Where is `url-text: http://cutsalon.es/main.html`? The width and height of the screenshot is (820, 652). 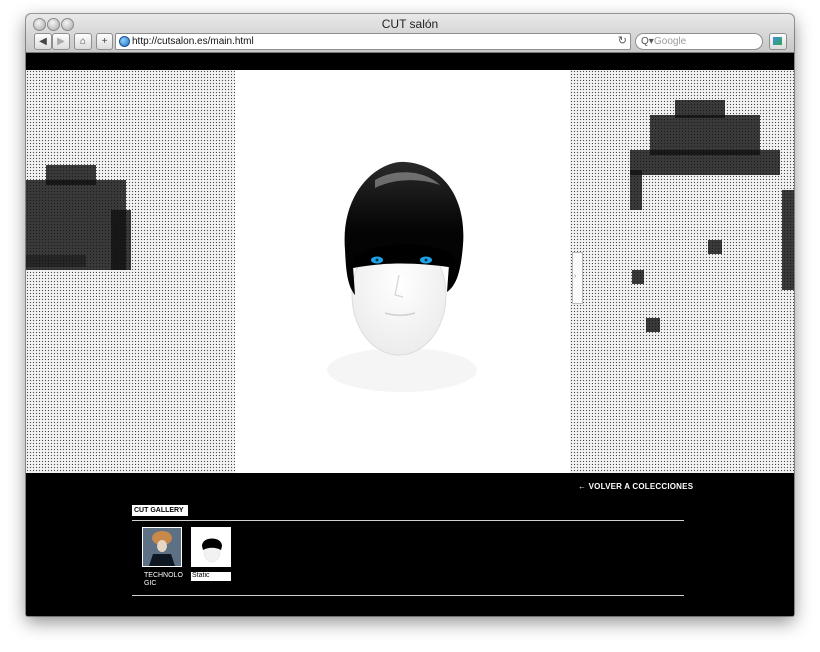
url-text: http://cutsalon.es/main.html is located at coordinates (193, 41).